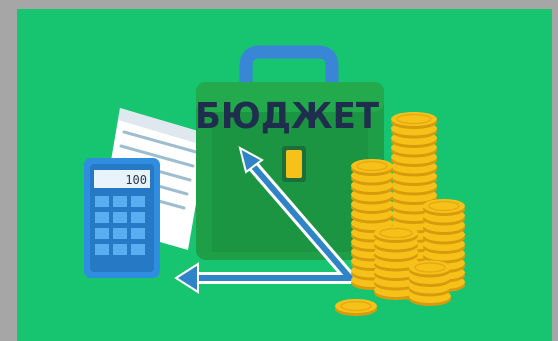 The height and width of the screenshot is (341, 558). What do you see at coordinates (287, 116) in the screenshot?
I see `banner-title: БЮДЖЕТ` at bounding box center [287, 116].